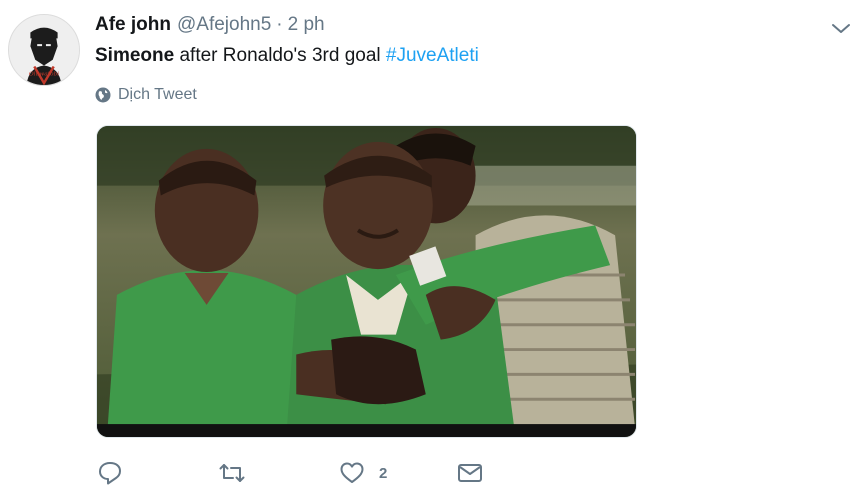 This screenshot has width=855, height=492. I want to click on tweet-text-body: after Ronaldo's 3rd goal, so click(280, 55).